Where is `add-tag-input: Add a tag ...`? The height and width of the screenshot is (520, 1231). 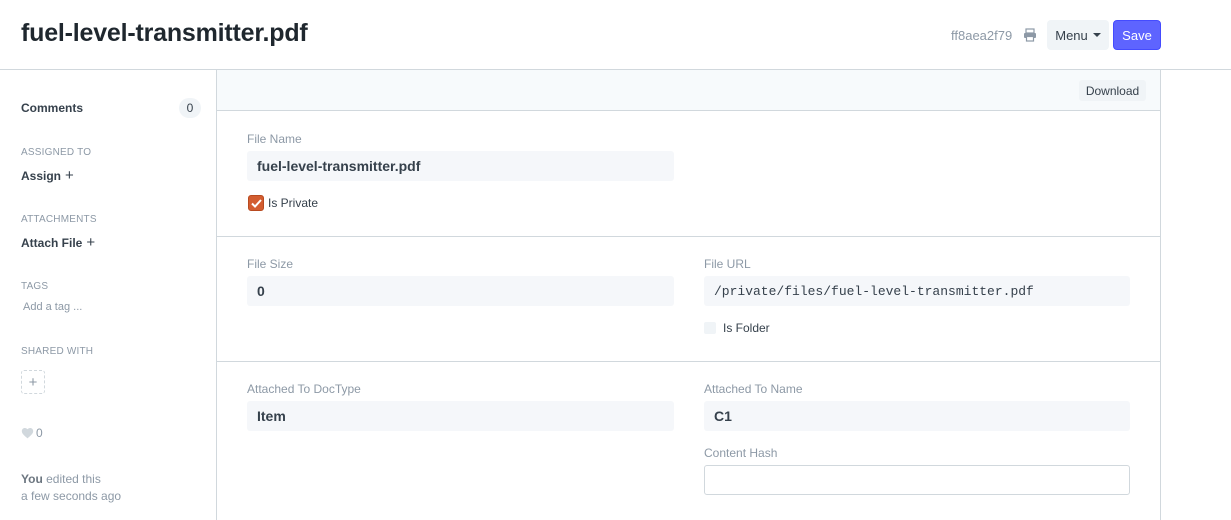
add-tag-input: Add a tag ... is located at coordinates (52, 307).